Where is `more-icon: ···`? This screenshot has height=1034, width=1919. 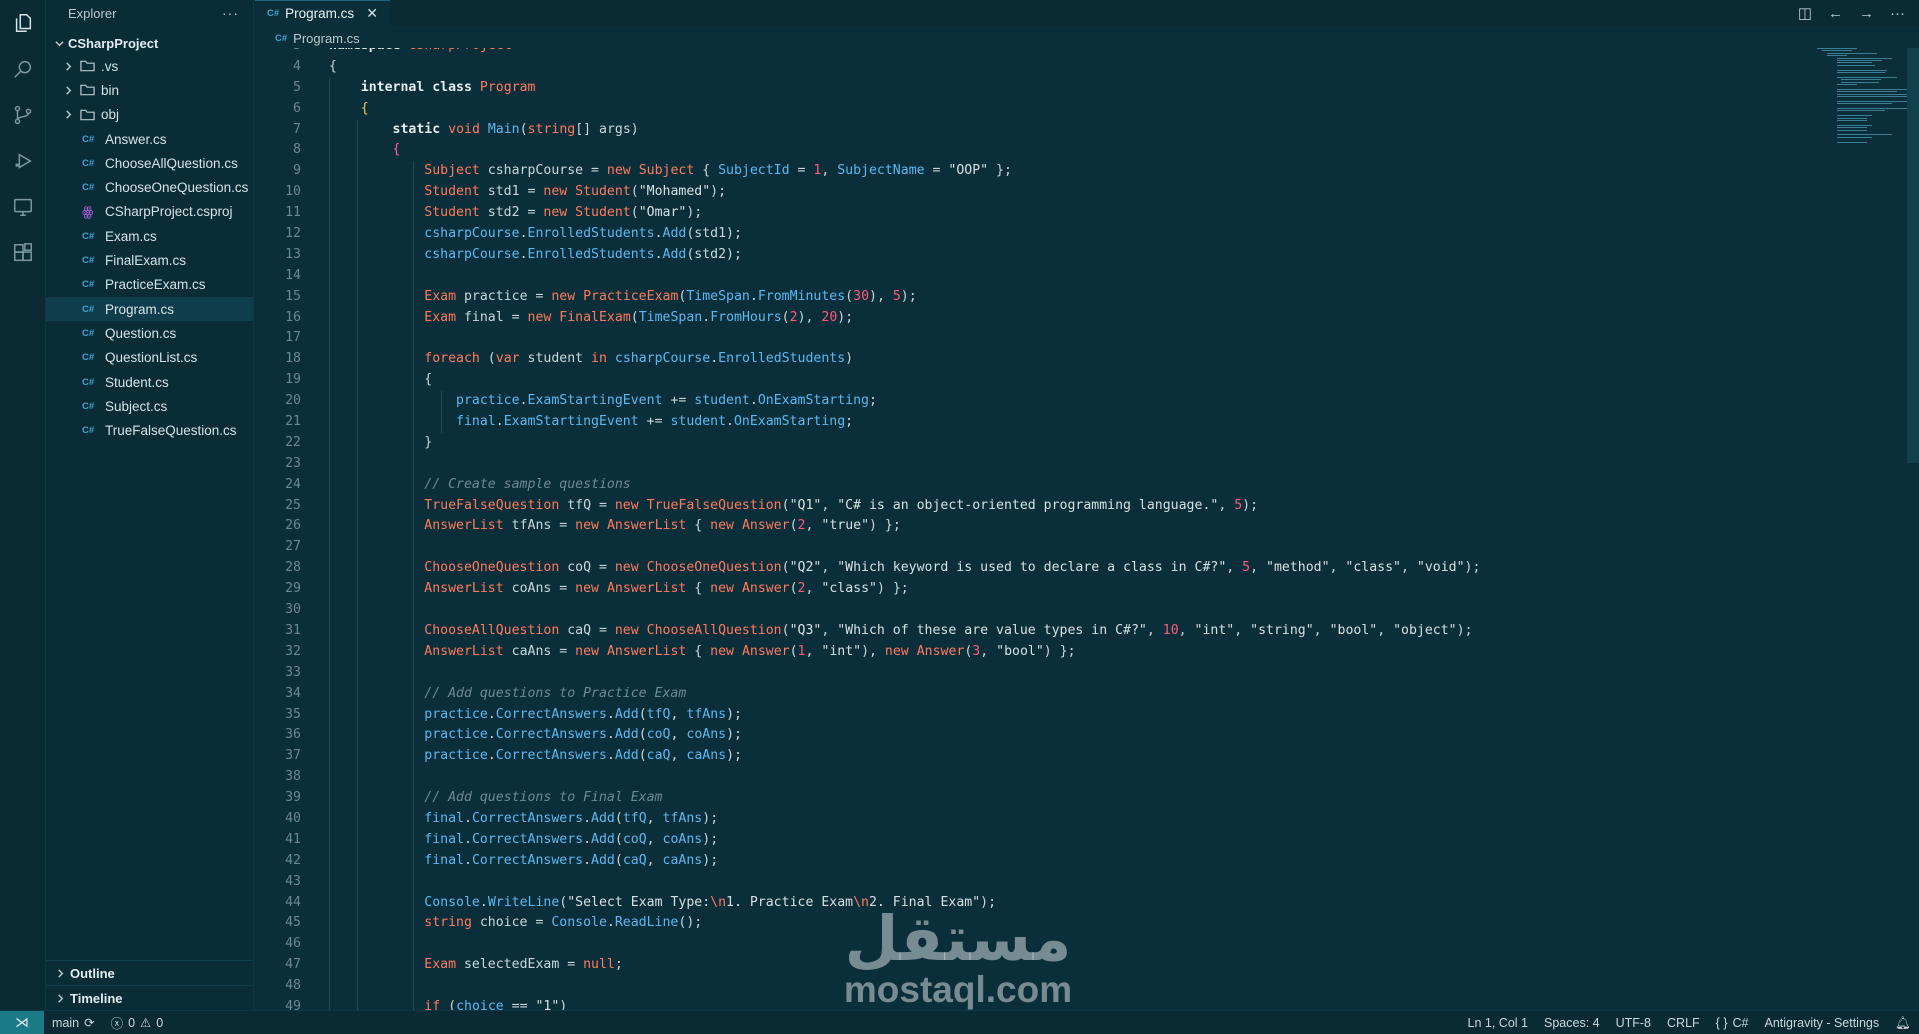
more-icon: ··· is located at coordinates (1897, 13).